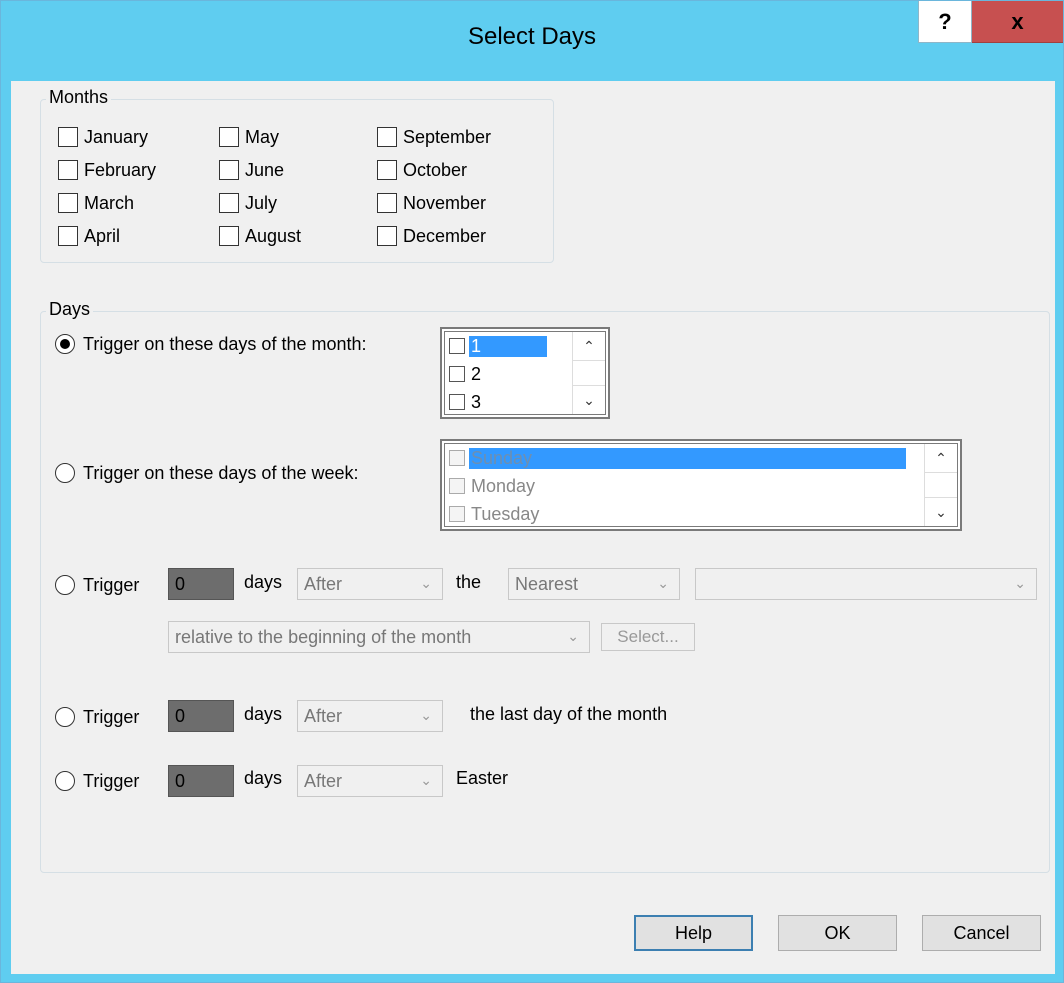 This screenshot has width=1064, height=983. I want to click on month-december-checkbox: December, so click(431, 236).